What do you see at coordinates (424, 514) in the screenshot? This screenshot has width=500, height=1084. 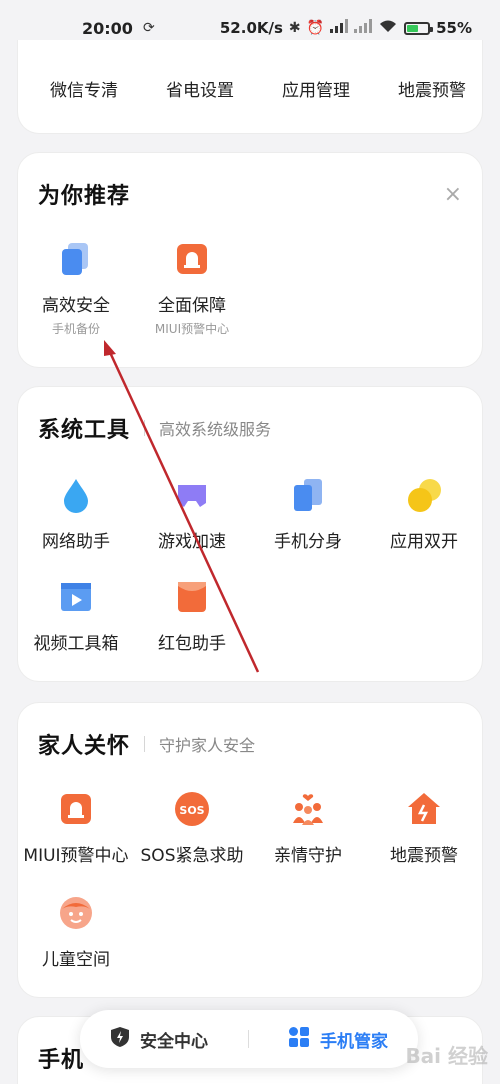 I see `tool-dual-apps: 应用双开` at bounding box center [424, 514].